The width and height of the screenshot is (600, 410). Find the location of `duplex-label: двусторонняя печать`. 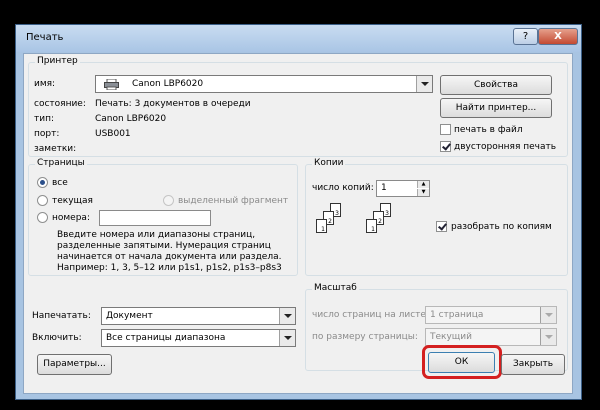

duplex-label: двусторонняя печать is located at coordinates (505, 147).